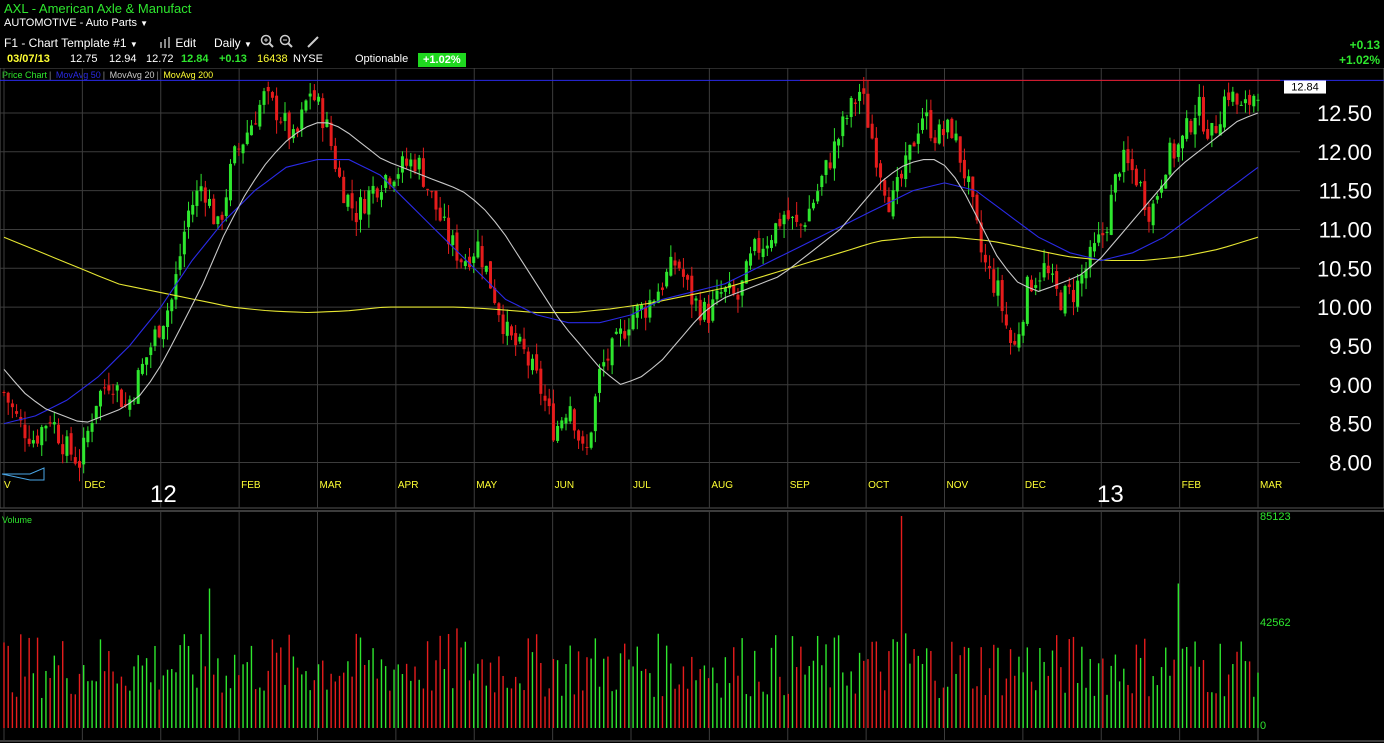  What do you see at coordinates (76, 23) in the screenshot?
I see `sector-dropdown: AUTOMOTIVE - Auto Parts ▼` at bounding box center [76, 23].